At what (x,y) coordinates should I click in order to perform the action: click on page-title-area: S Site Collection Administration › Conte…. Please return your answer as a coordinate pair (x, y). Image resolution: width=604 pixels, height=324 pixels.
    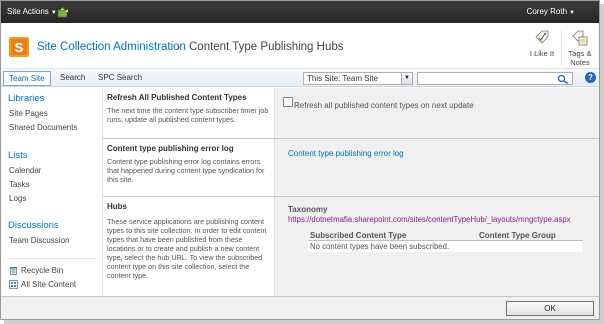
    Looking at the image, I should click on (300, 46).